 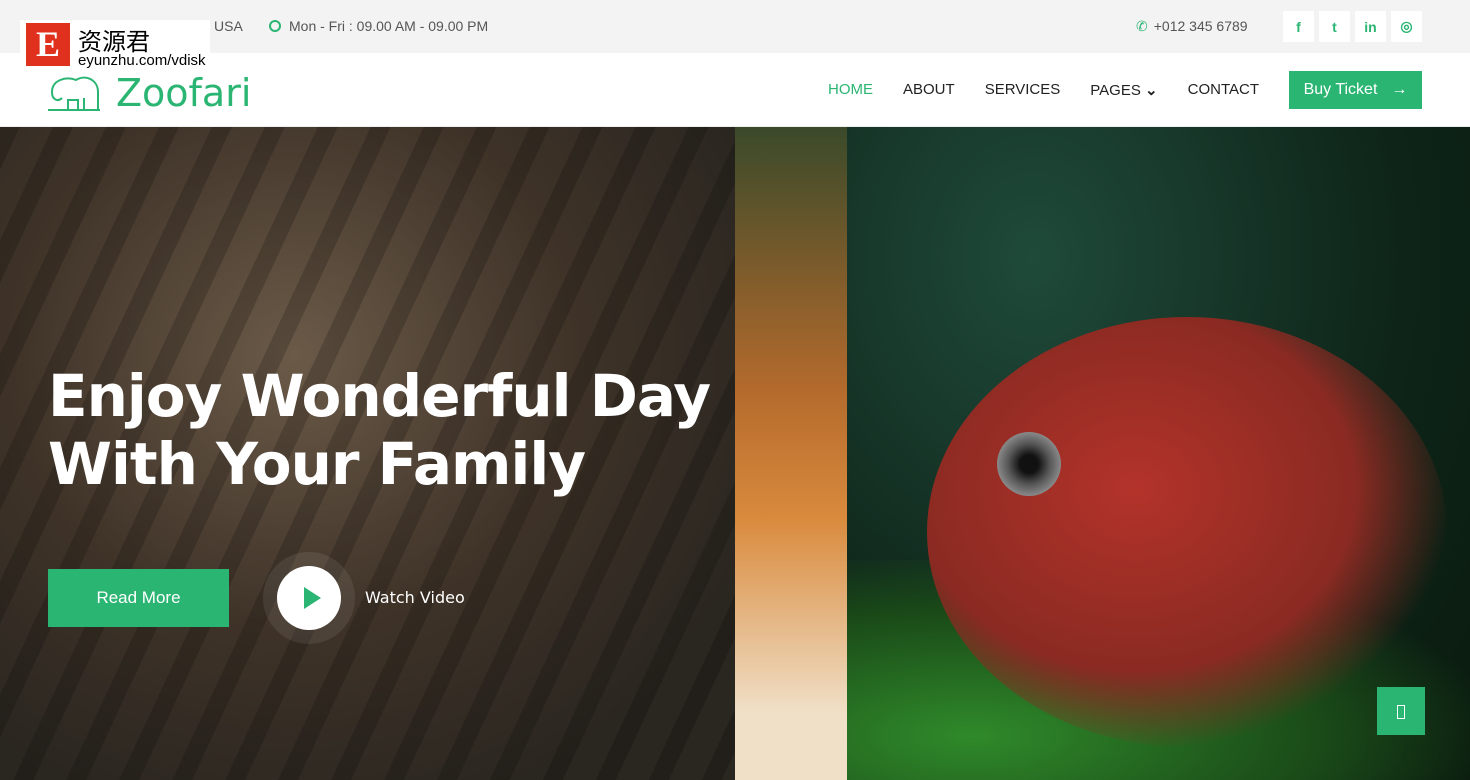 I want to click on nav-pages-label: PAGES, so click(x=1115, y=90).